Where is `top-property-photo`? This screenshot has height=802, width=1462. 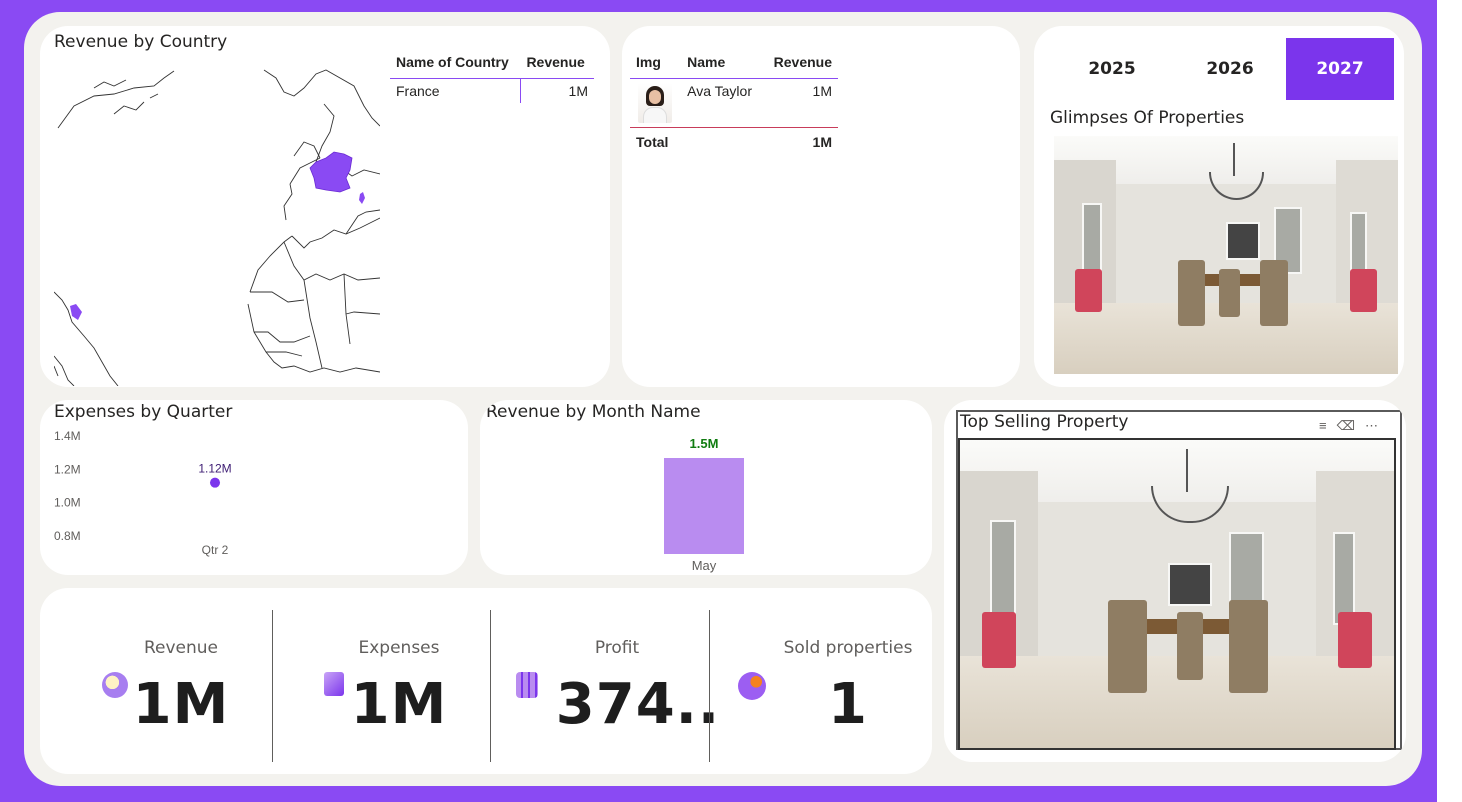 top-property-photo is located at coordinates (1177, 594).